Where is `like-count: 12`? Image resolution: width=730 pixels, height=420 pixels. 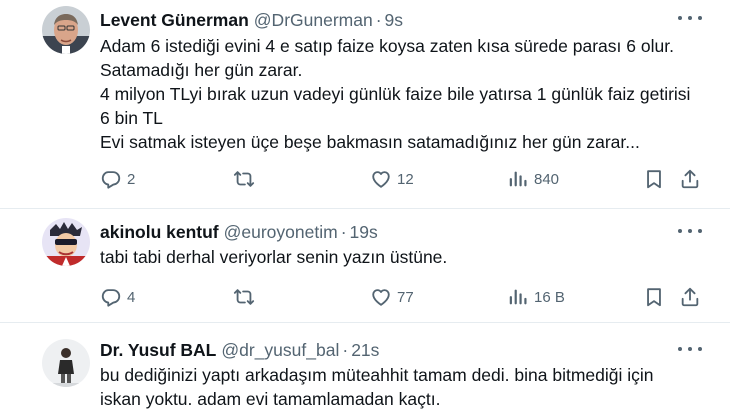 like-count: 12 is located at coordinates (405, 179).